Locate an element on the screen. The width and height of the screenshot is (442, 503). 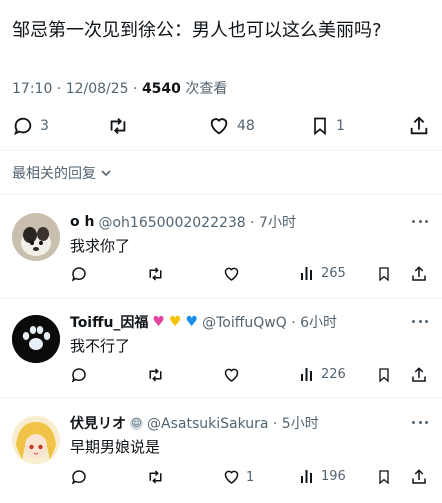
smile-badge-icon: ☺ is located at coordinates (136, 423).